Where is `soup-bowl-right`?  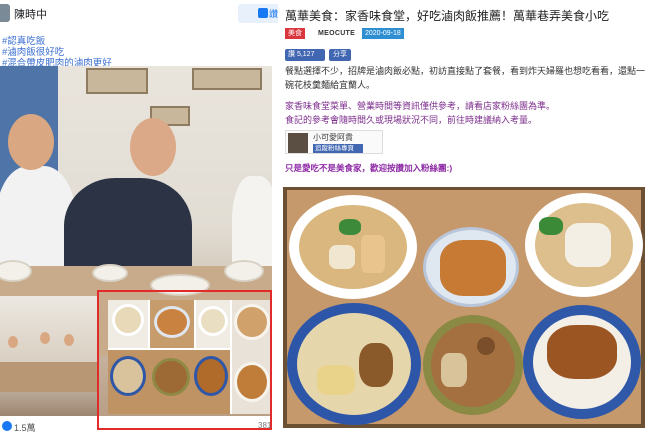
soup-bowl-right is located at coordinates (584, 245).